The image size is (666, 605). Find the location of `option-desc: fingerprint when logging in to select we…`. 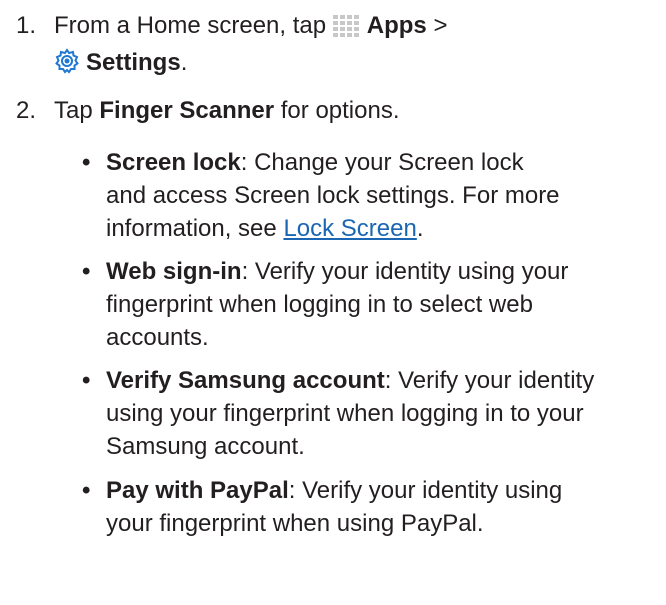

option-desc: fingerprint when logging in to select we… is located at coordinates (319, 304).